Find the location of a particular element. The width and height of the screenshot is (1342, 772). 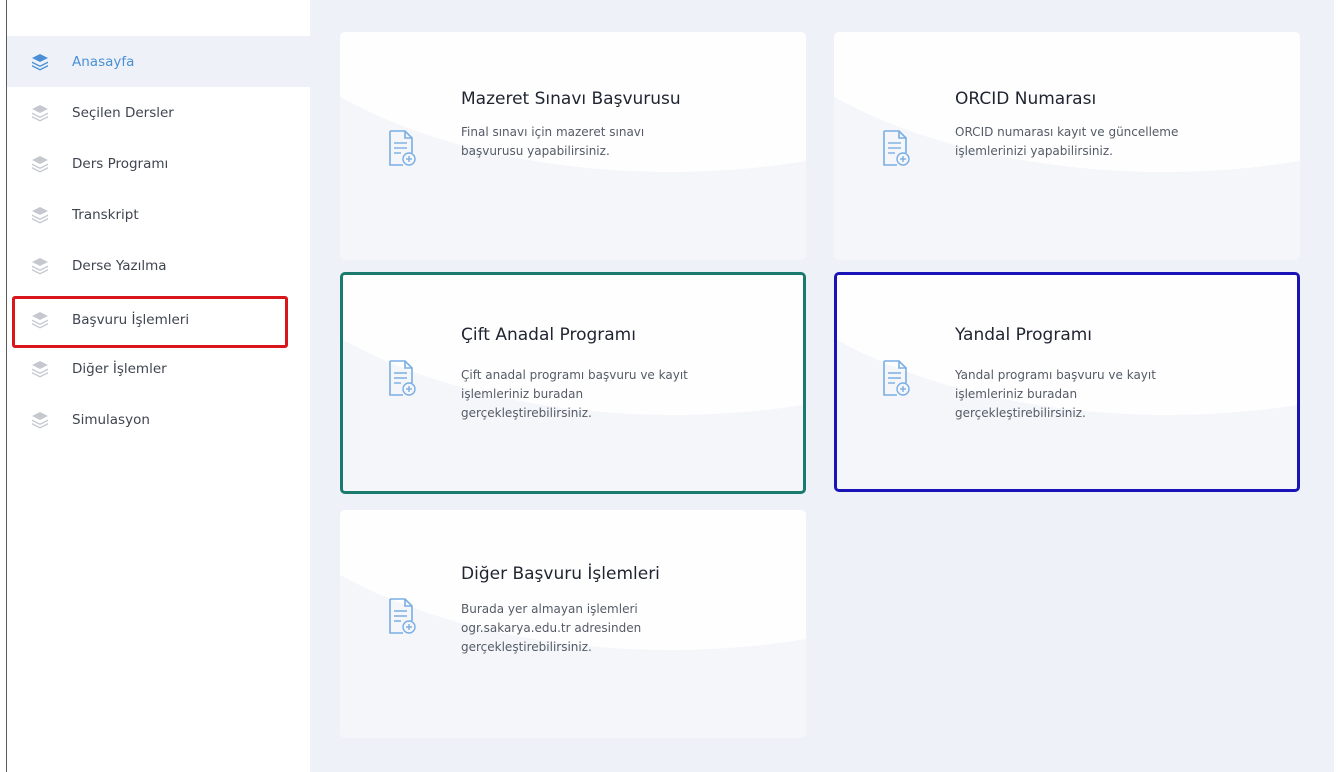

sidebar-item-label: Simulasyon is located at coordinates (111, 419).